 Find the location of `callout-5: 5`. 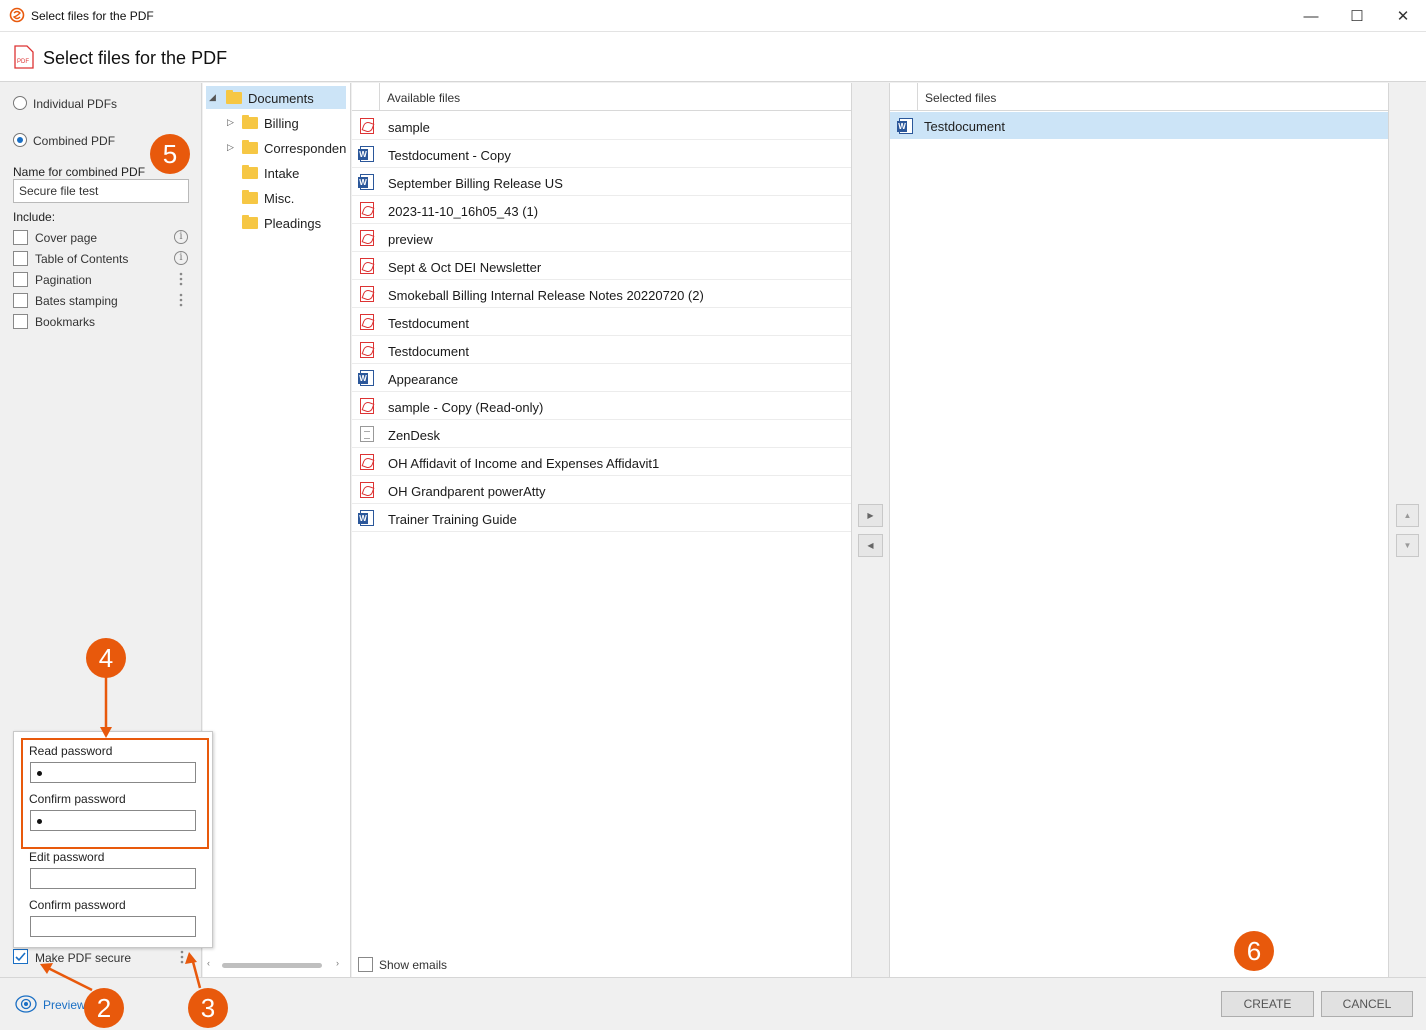

callout-5: 5 is located at coordinates (170, 154).